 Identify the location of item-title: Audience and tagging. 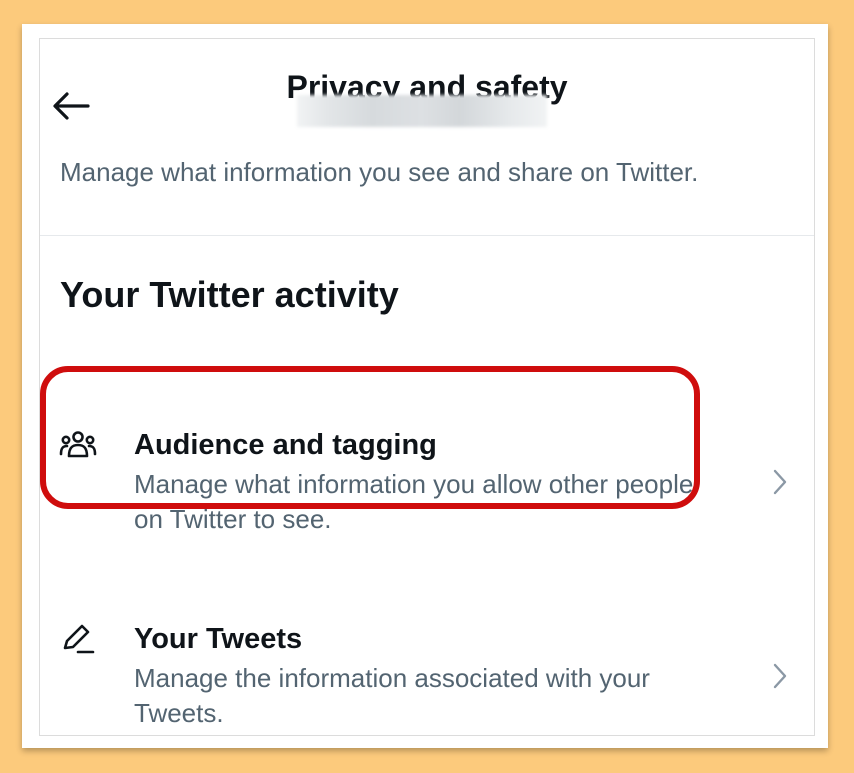
(285, 445).